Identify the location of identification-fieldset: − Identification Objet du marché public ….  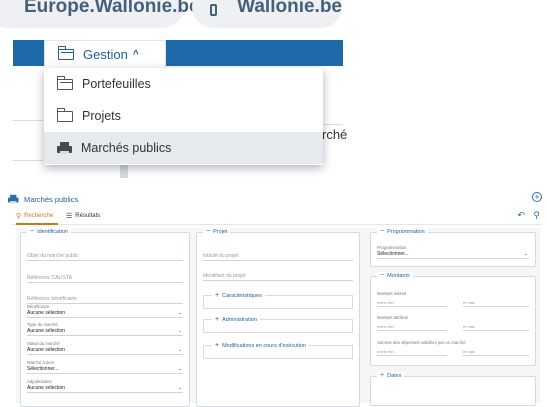
(105, 317).